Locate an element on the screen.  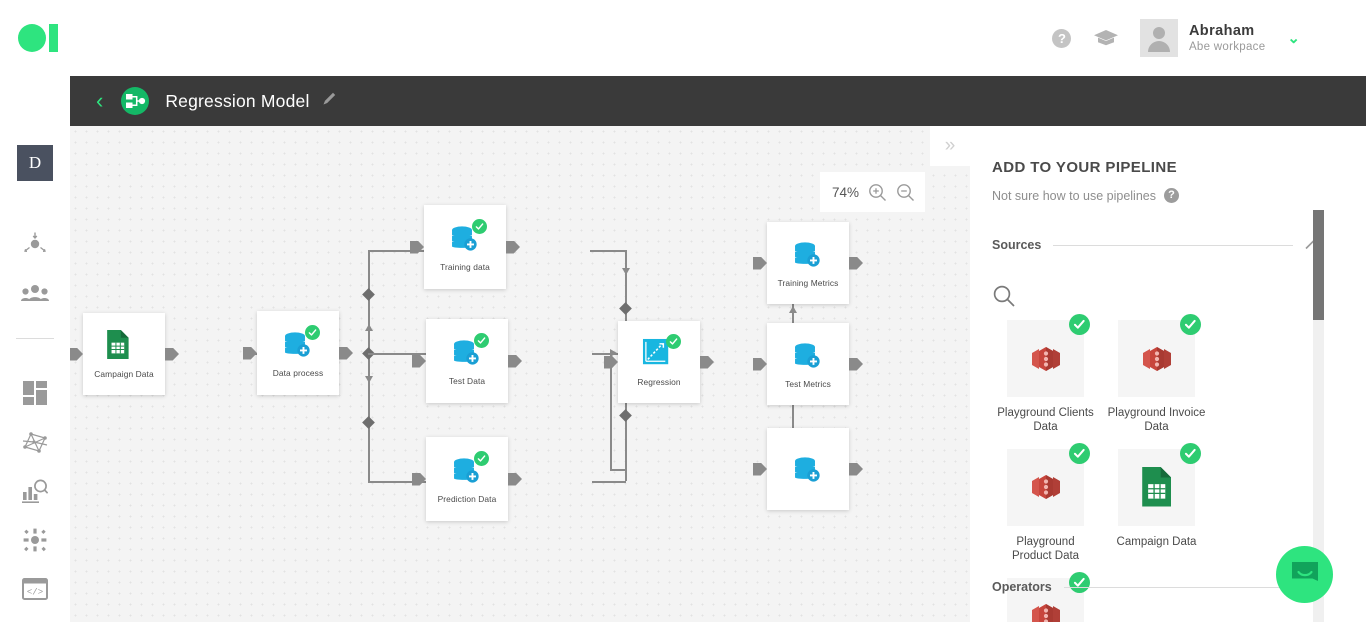
section-operators-label: Operators is located at coordinates (1022, 587).